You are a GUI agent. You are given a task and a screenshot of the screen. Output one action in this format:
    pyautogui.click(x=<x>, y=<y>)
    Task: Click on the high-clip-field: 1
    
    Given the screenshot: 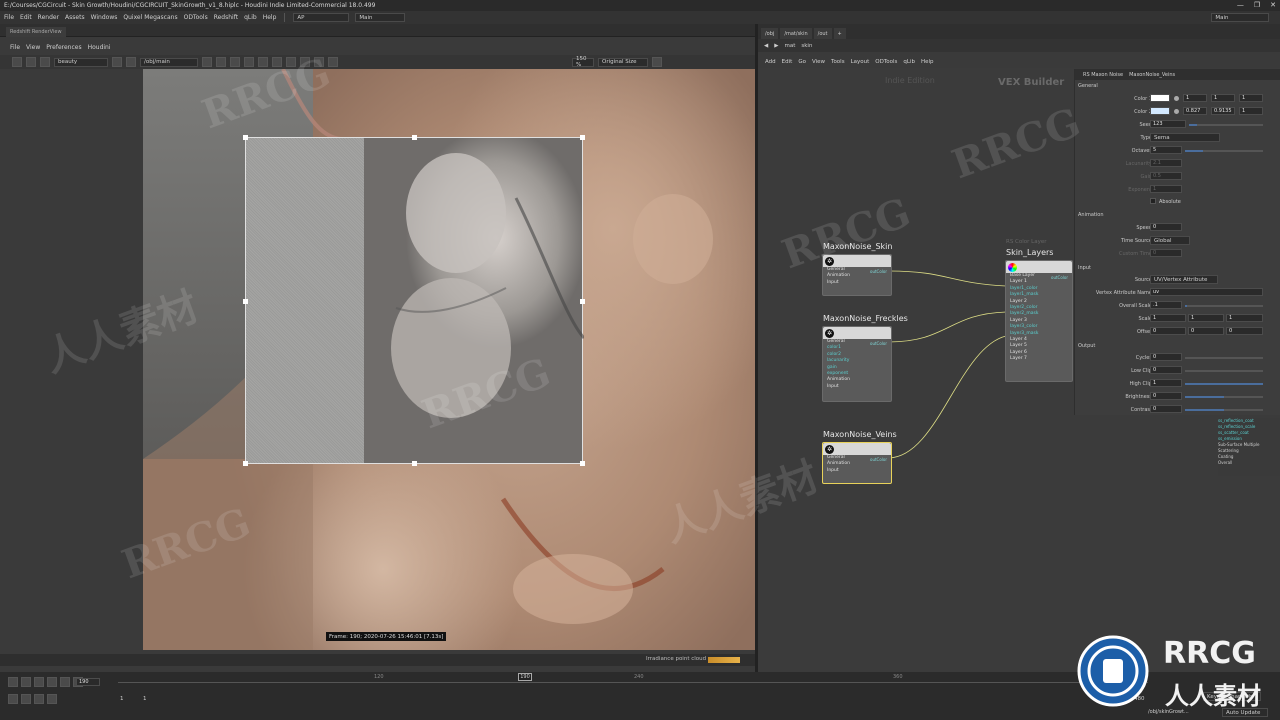 What is the action you would take?
    pyautogui.click(x=1166, y=383)
    